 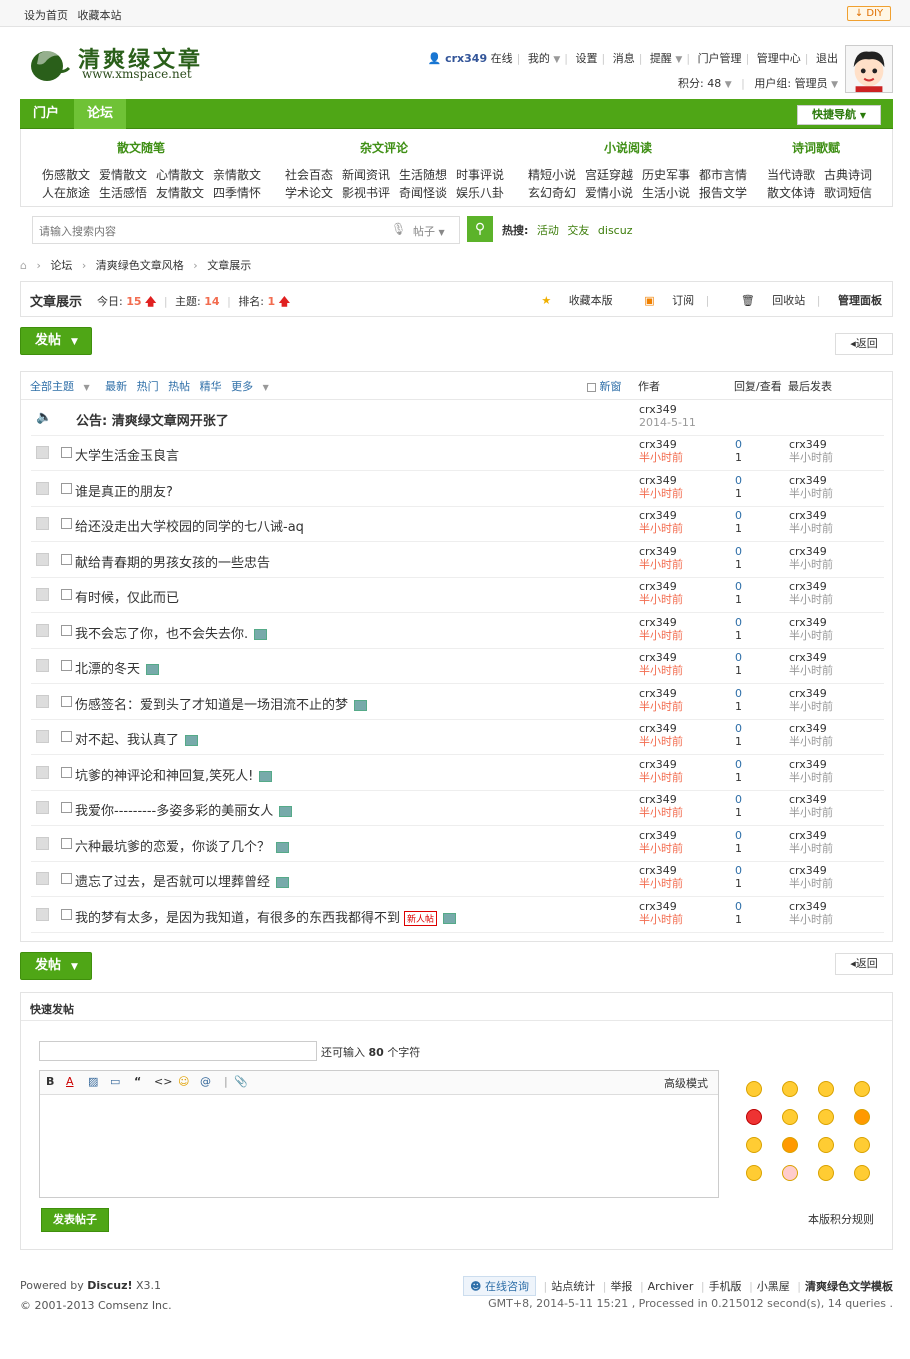 What do you see at coordinates (182, 845) in the screenshot?
I see `thread-title: 六种最坑爹的恋爱，你谈了几个？` at bounding box center [182, 845].